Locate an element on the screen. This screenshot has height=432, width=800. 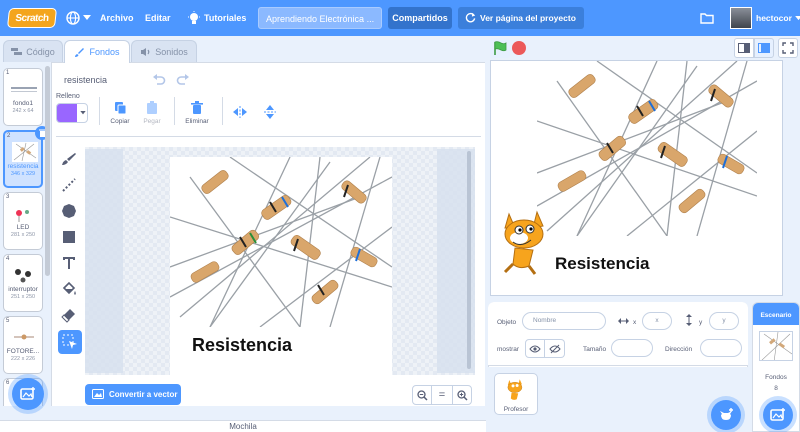
sprite-item: Profesor is located at coordinates (516, 394).